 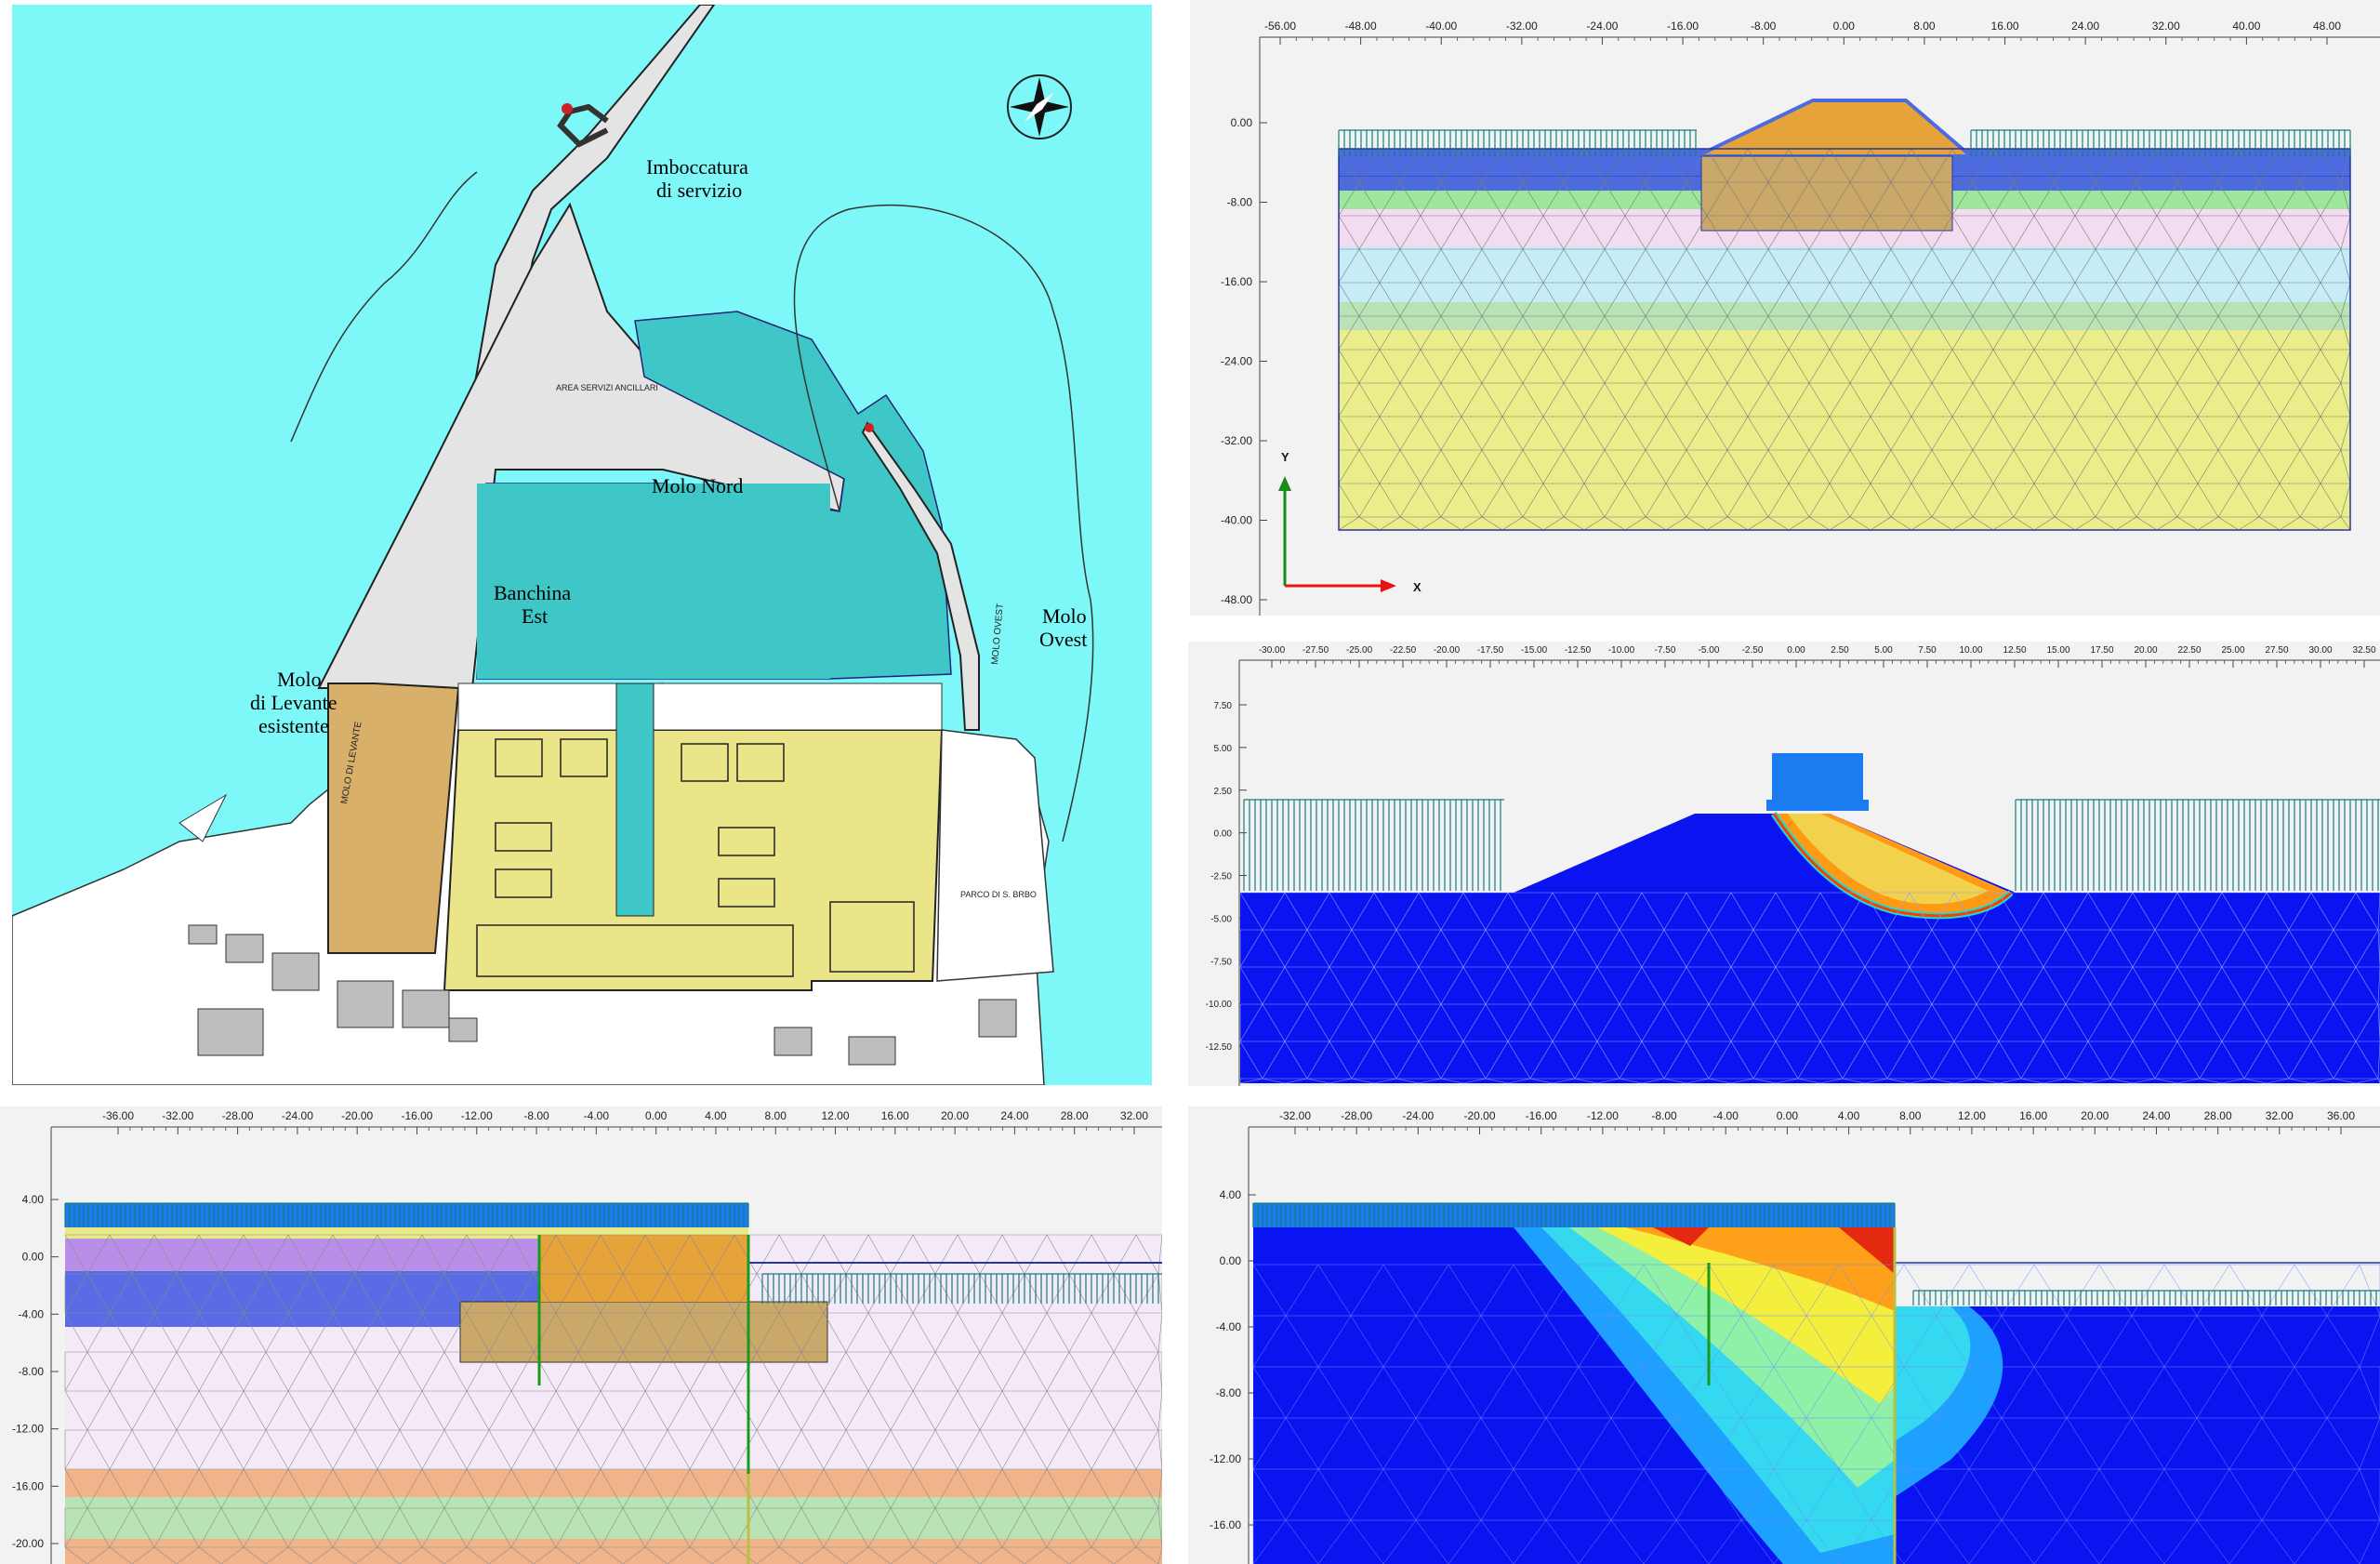 I want to click on y-tick-label: -24.00, so click(x=1236, y=361).